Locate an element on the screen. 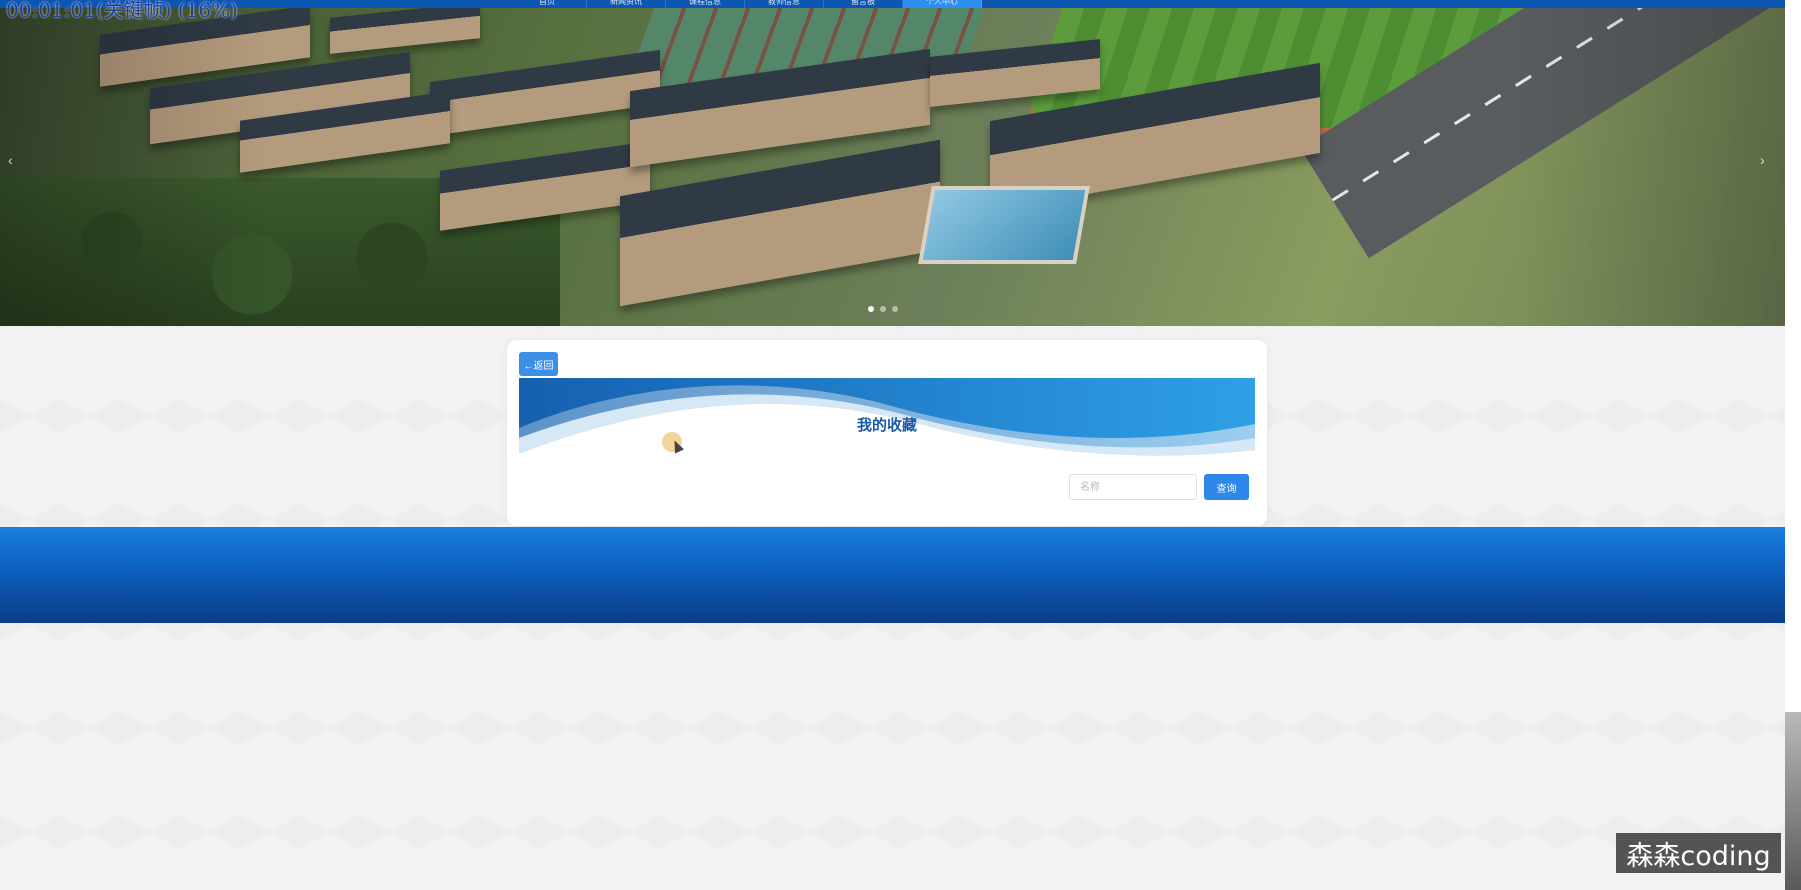  nav-item-courses: 课程信息 is located at coordinates (705, 4).